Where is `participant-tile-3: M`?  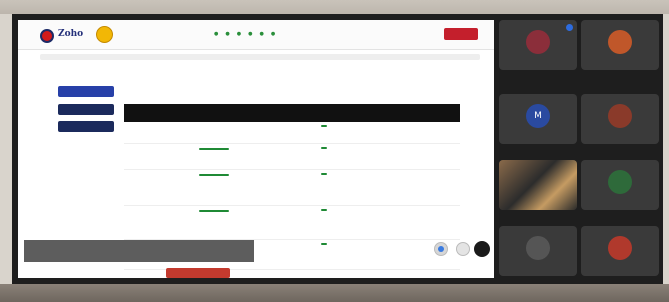 participant-tile-3: M is located at coordinates (538, 119).